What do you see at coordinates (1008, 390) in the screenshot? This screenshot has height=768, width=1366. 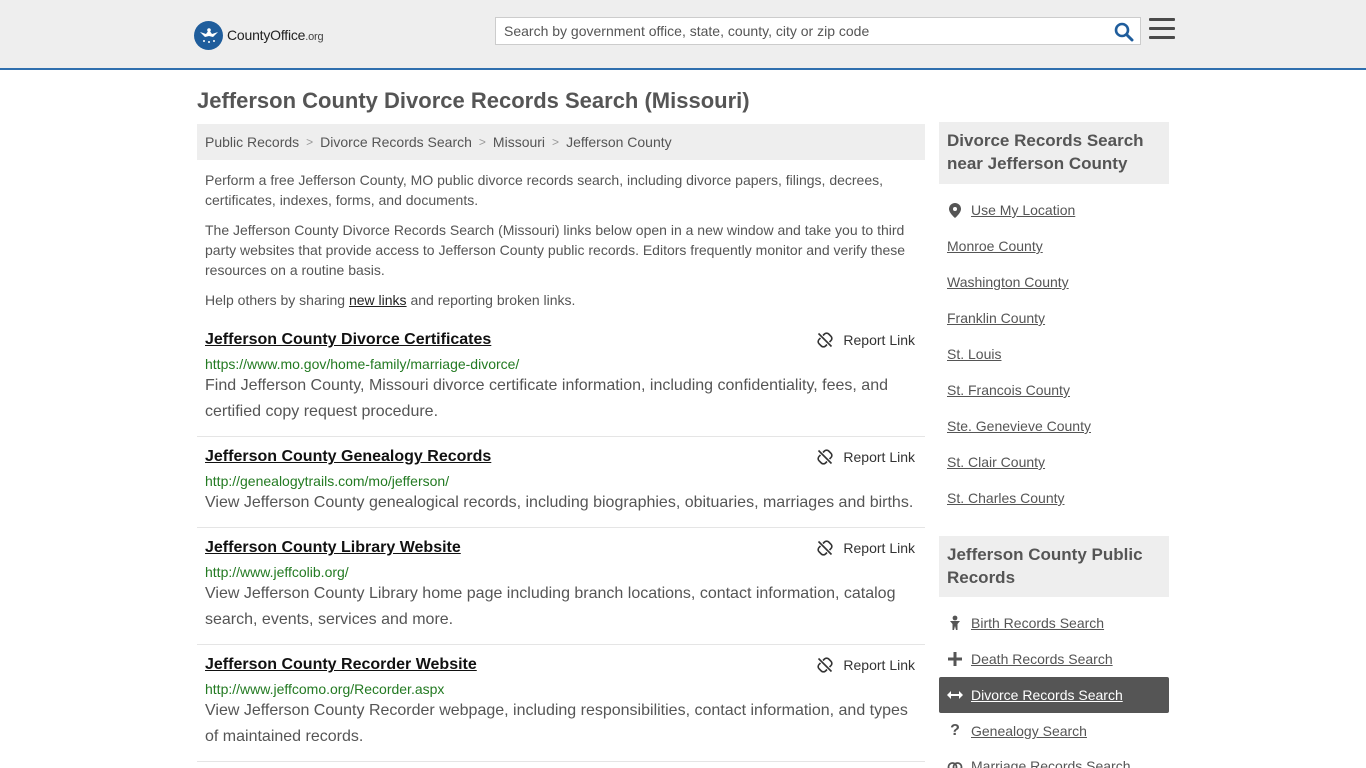 I see `nearby-link-st-francois-county: St. Francois County` at bounding box center [1008, 390].